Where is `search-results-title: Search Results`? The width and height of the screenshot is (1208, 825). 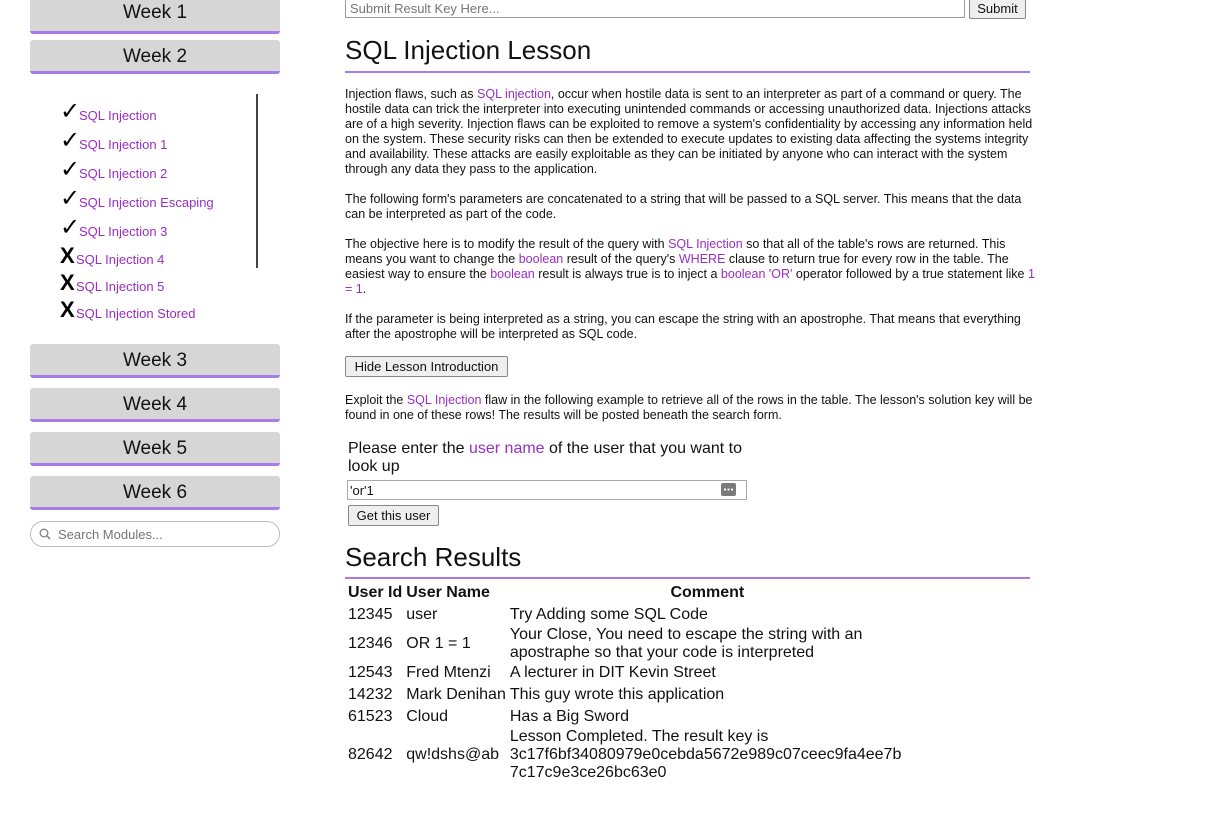
search-results-title: Search Results is located at coordinates (433, 557).